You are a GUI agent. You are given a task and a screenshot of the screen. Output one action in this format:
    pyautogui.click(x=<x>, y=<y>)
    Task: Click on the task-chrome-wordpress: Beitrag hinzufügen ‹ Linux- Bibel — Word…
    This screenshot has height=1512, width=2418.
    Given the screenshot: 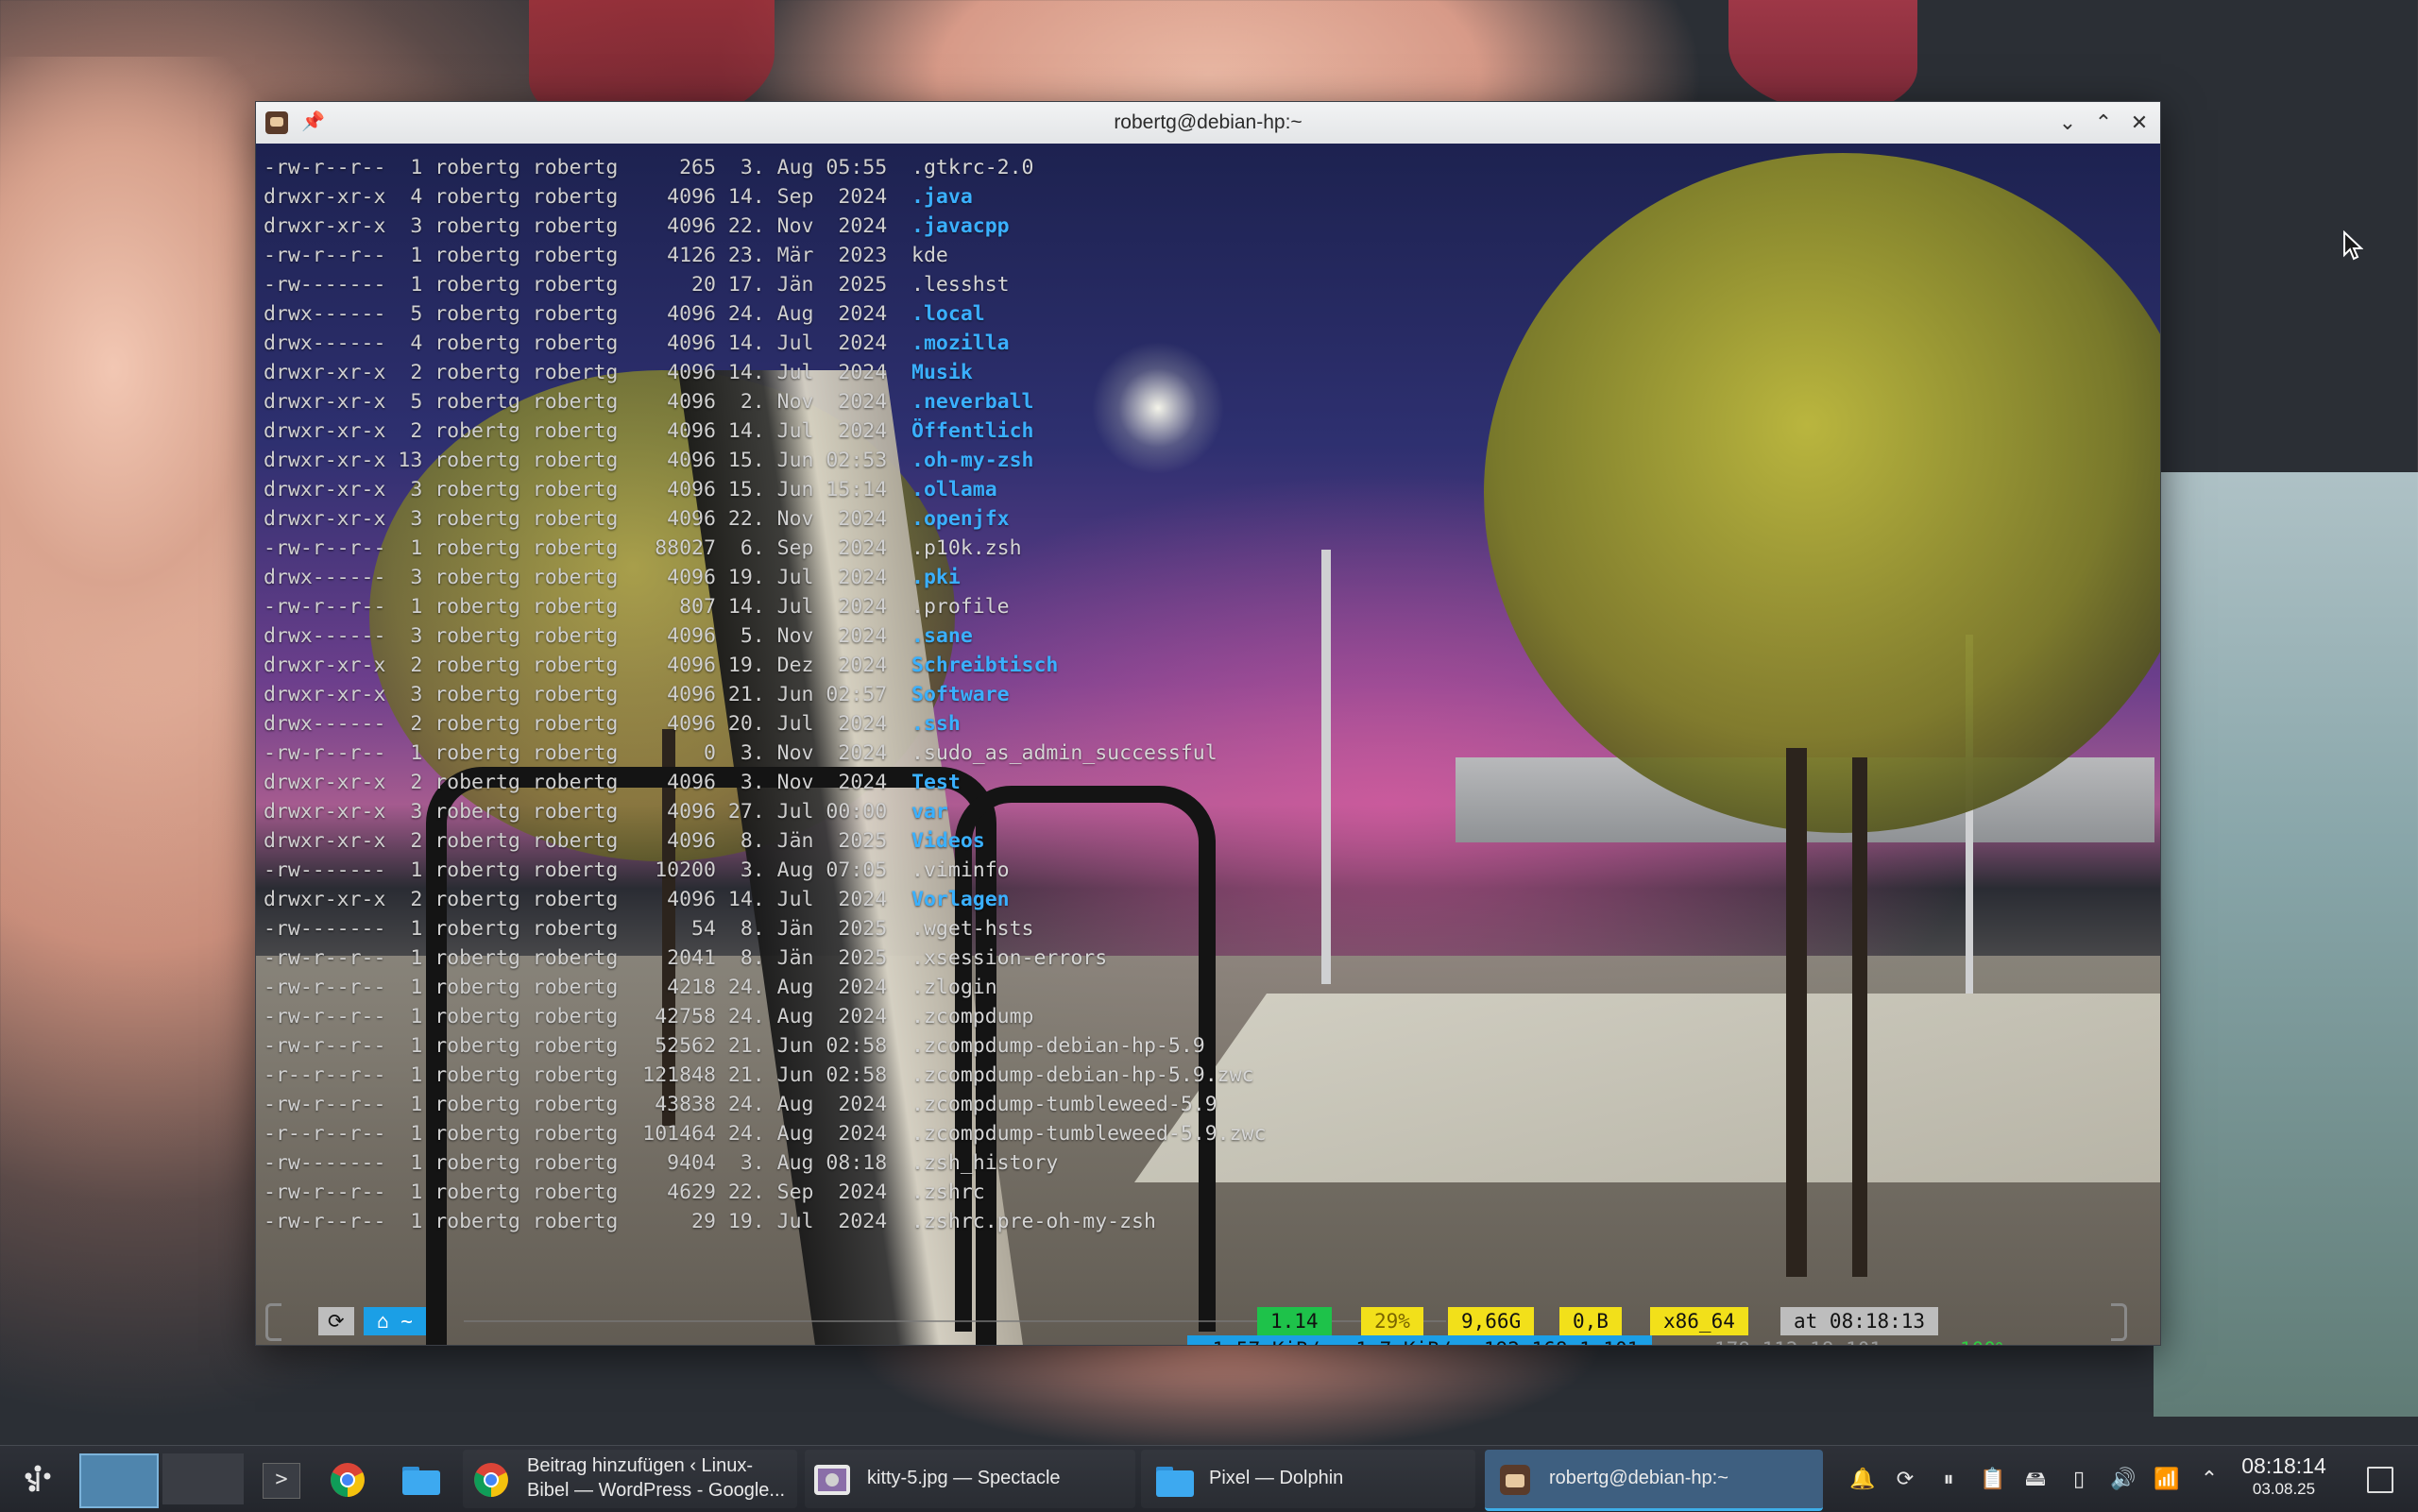 What is the action you would take?
    pyautogui.click(x=630, y=1479)
    